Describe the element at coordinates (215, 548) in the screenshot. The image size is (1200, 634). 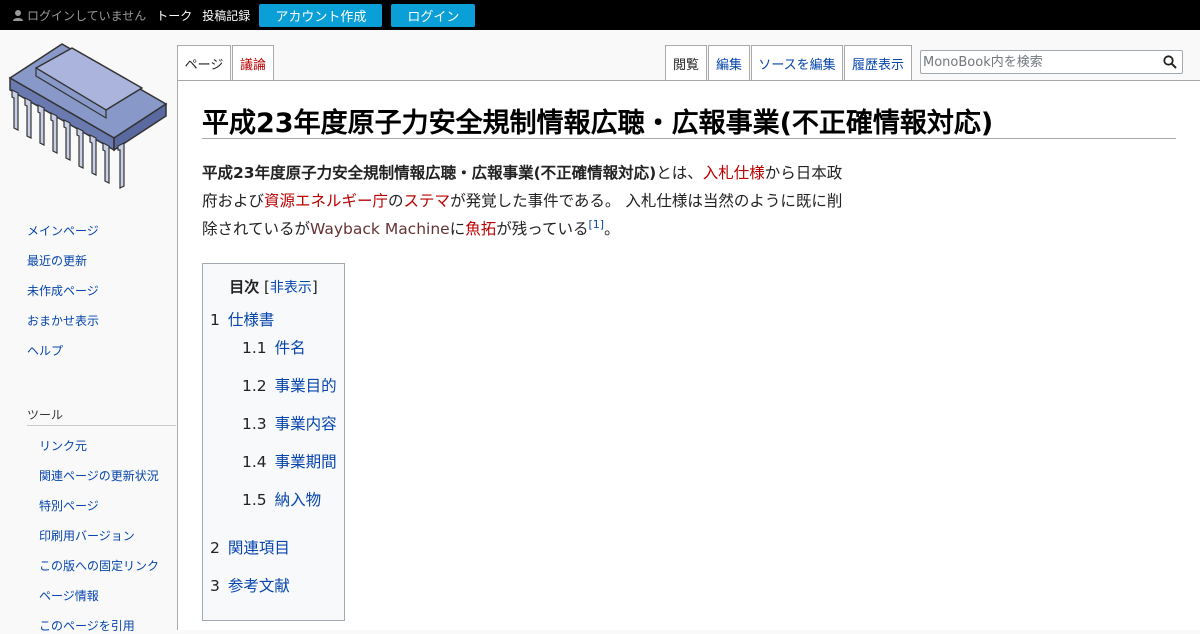
I see `toc-number: 2` at that location.